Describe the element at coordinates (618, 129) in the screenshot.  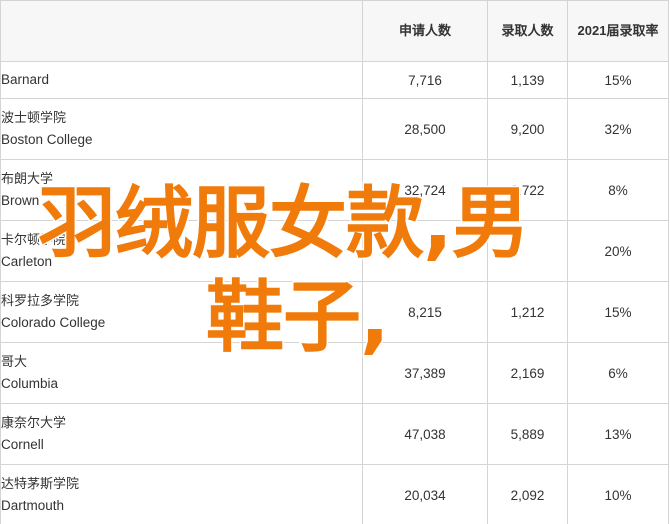
I see `rate-cell: 32%` at that location.